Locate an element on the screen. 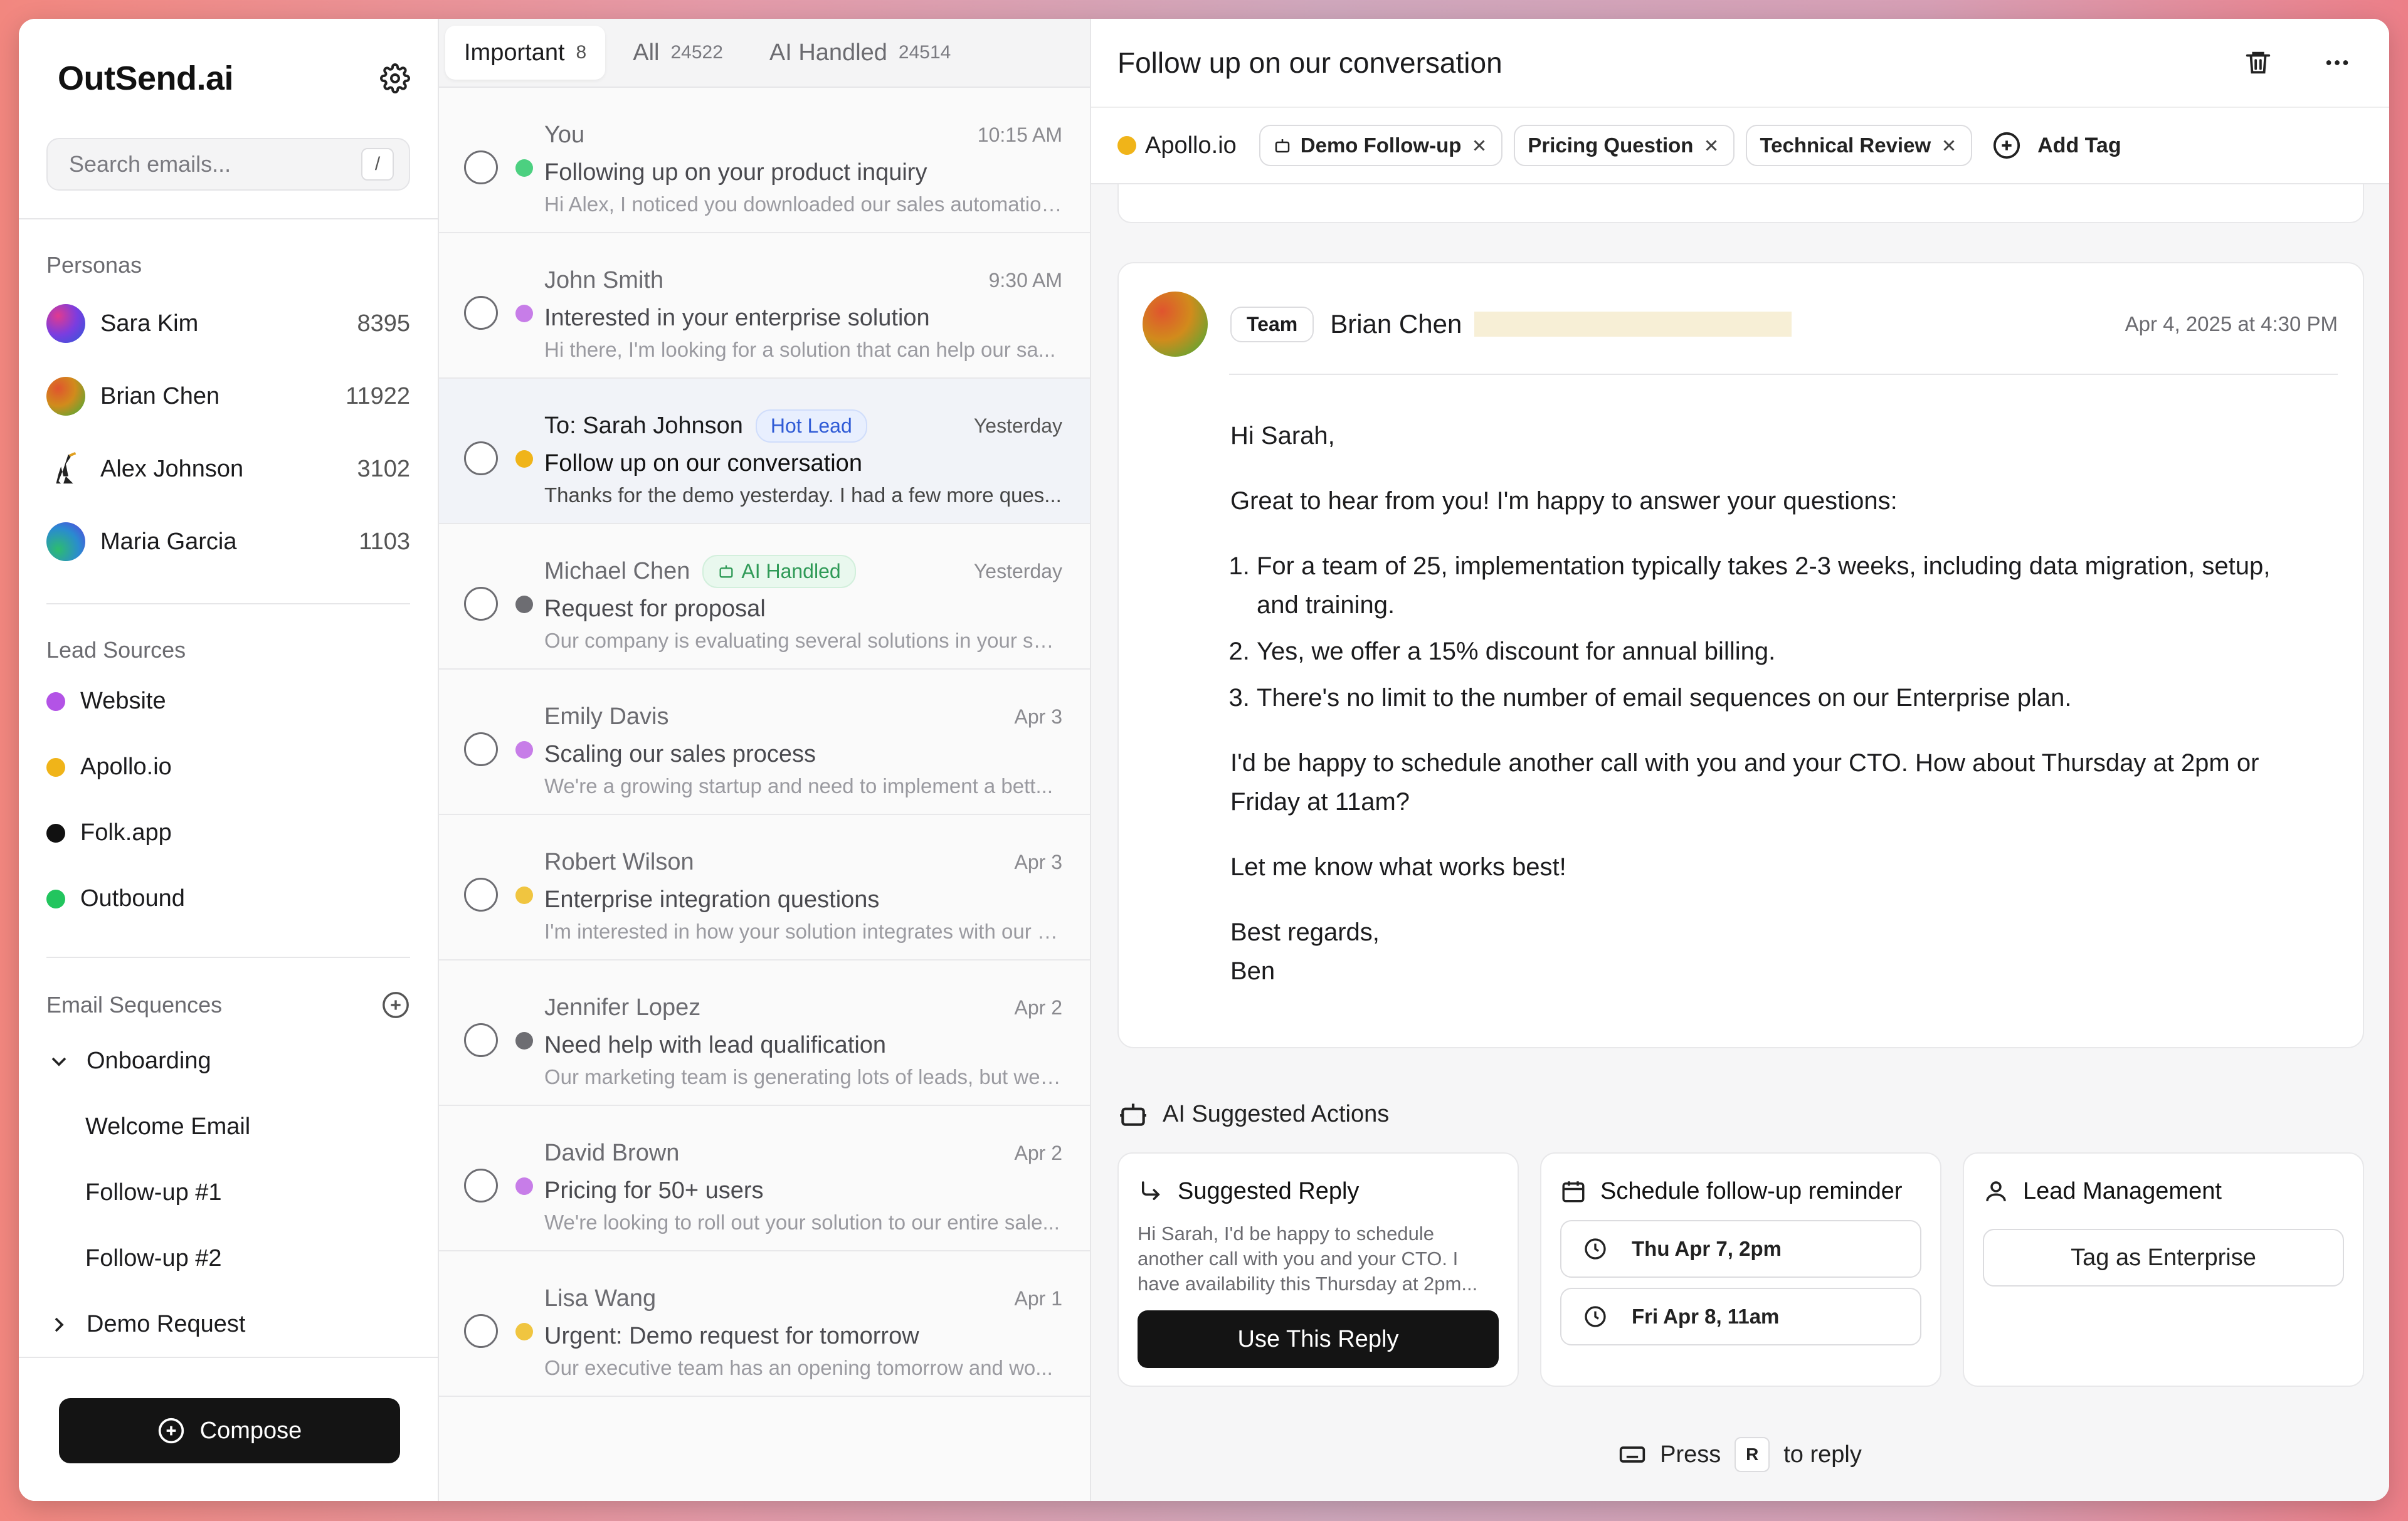 The width and height of the screenshot is (2408, 1521). reminder-option: Fri Apr 8, 11am is located at coordinates (1740, 1316).